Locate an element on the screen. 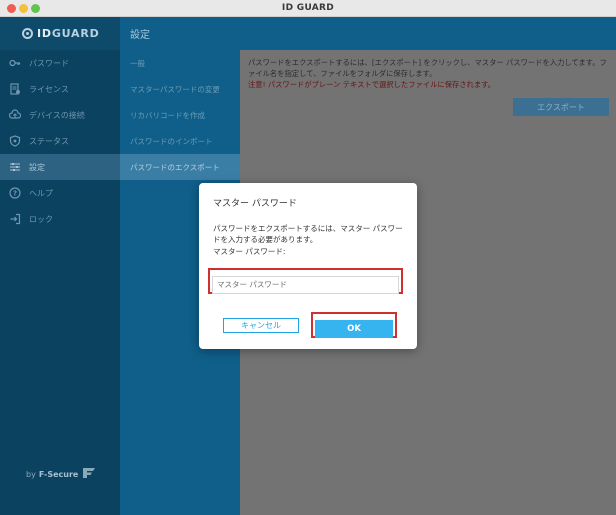 The image size is (616, 515). sidebar-item-passwords: パスワード is located at coordinates (60, 63).